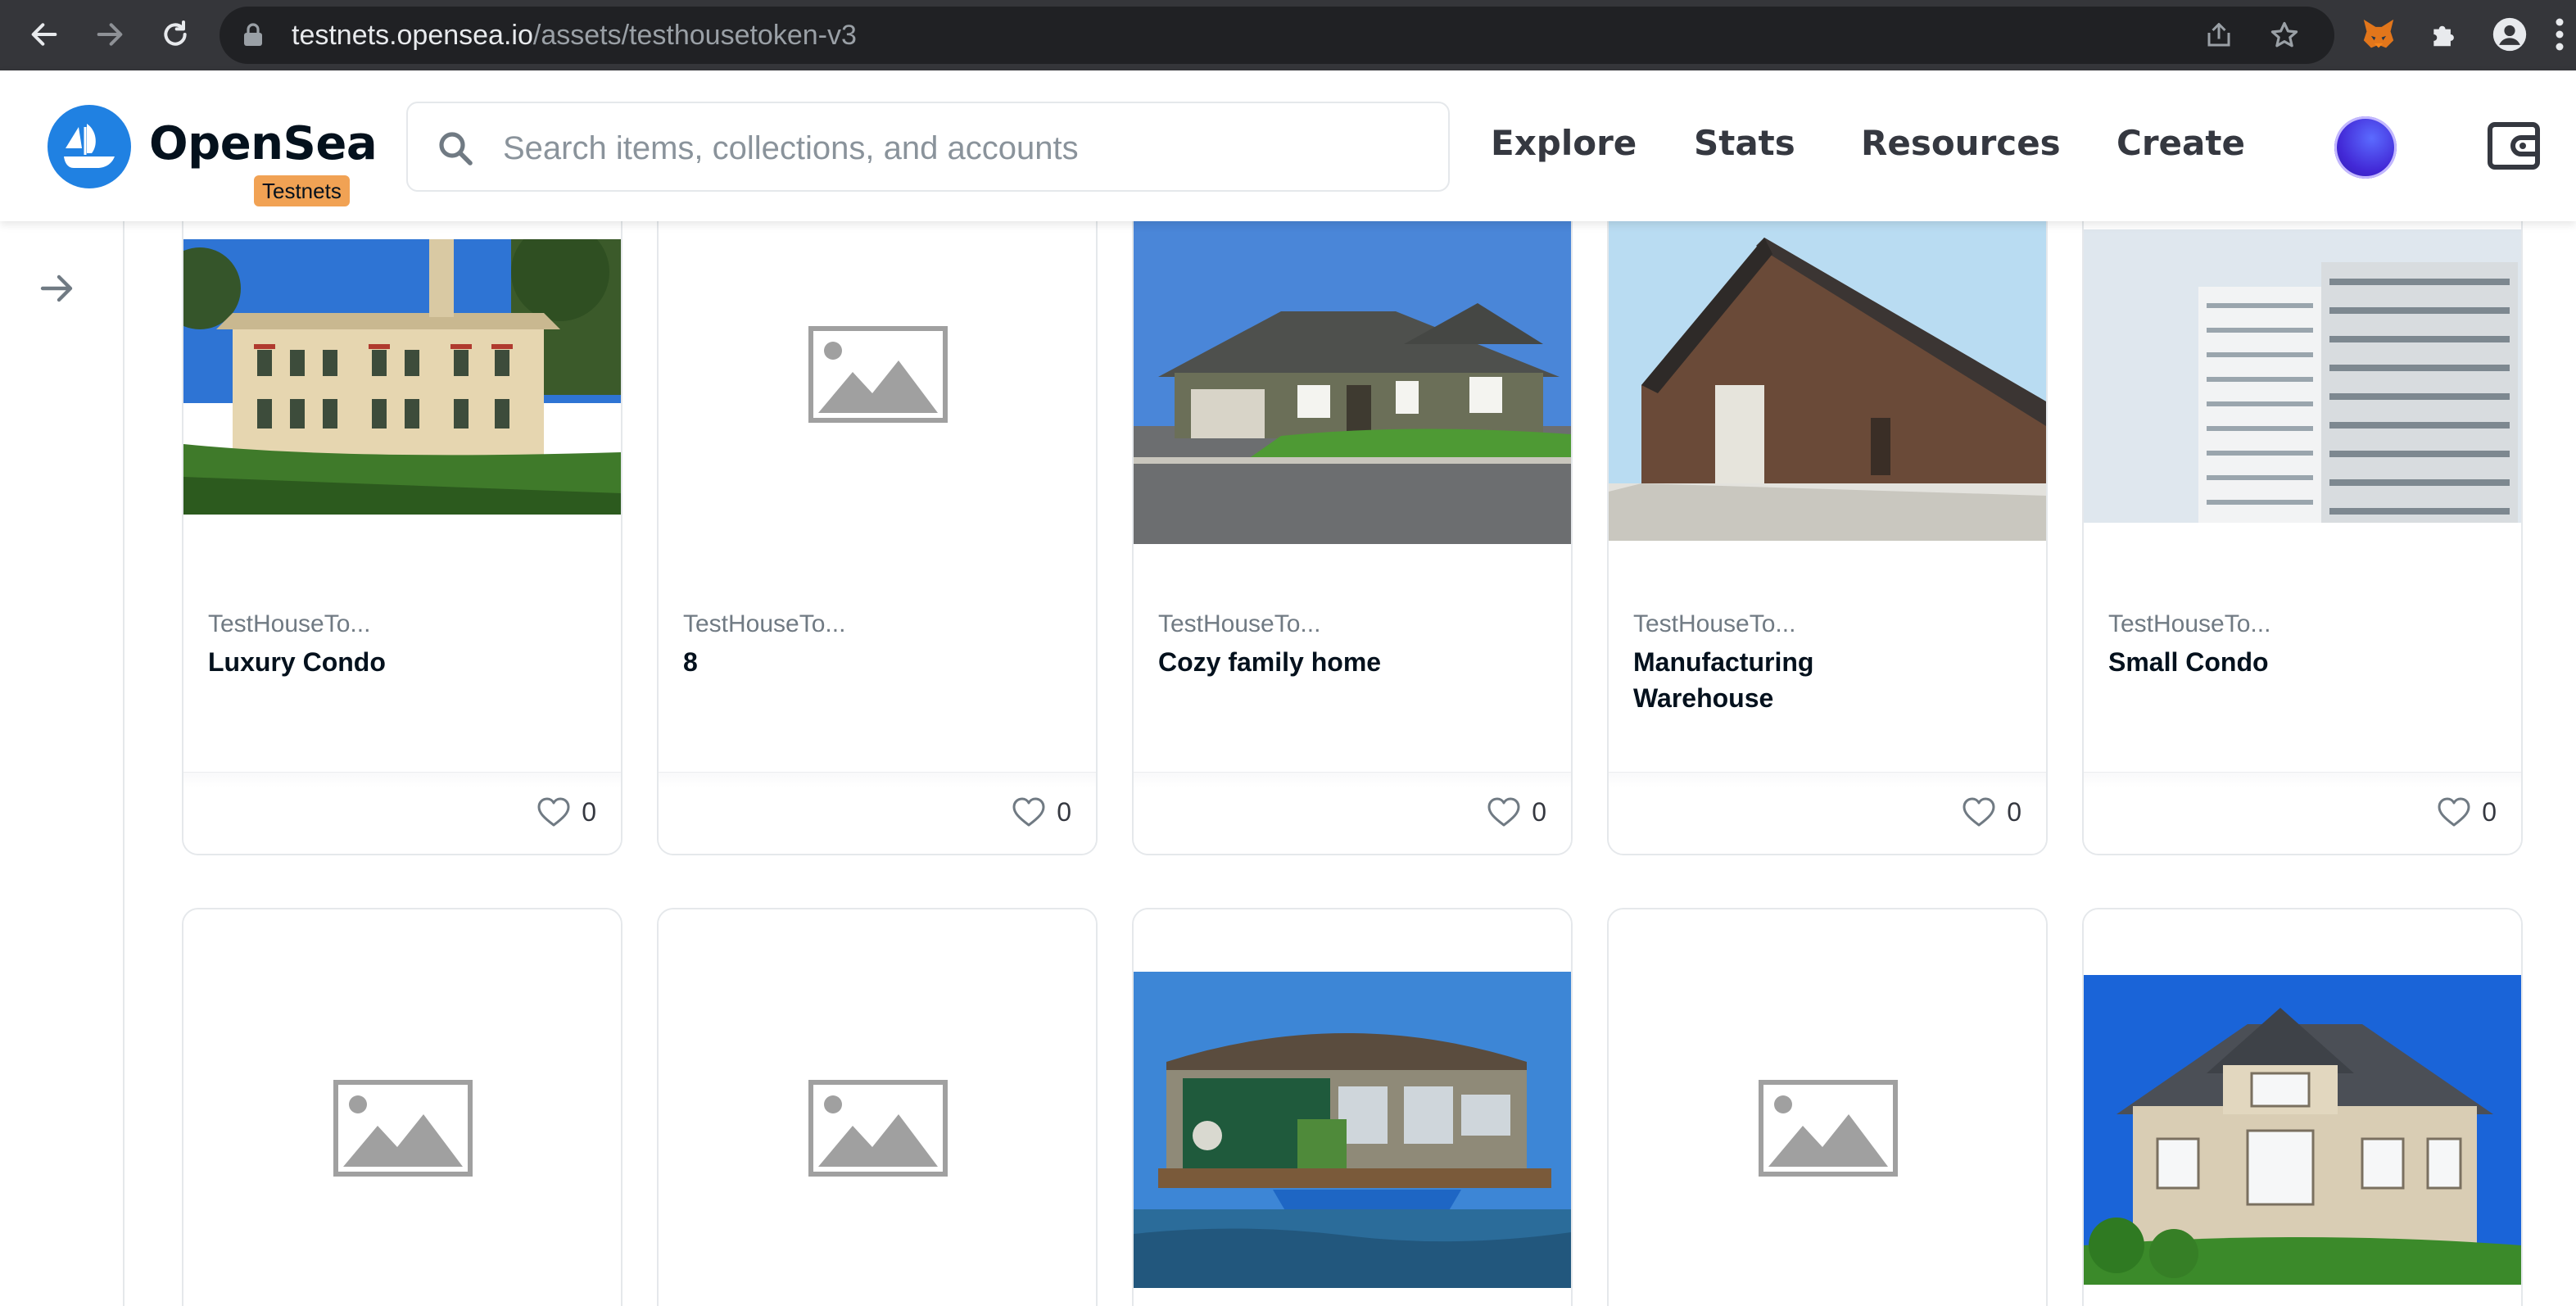  Describe the element at coordinates (455, 150) in the screenshot. I see `search-icon` at that location.